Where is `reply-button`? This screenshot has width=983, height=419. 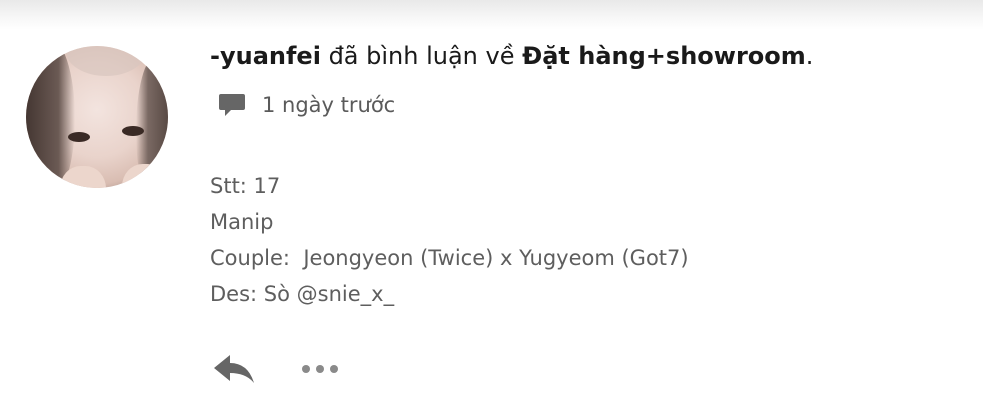 reply-button is located at coordinates (234, 369).